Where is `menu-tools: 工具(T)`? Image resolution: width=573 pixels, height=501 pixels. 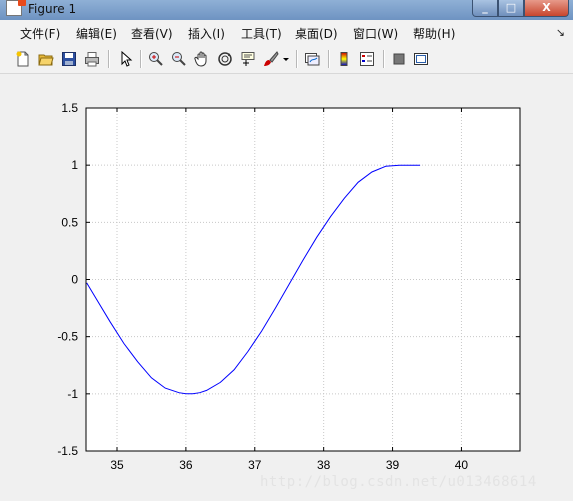
menu-tools: 工具(T) is located at coordinates (261, 33).